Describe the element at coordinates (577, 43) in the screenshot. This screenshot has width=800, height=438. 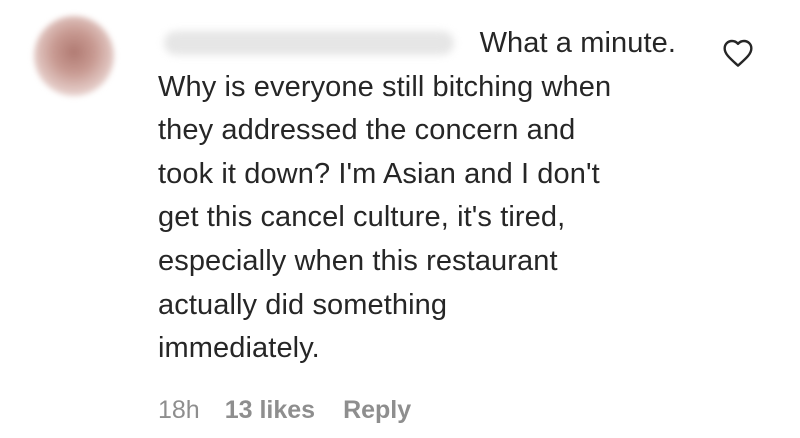
I see `comment-line: What a minute.` at that location.